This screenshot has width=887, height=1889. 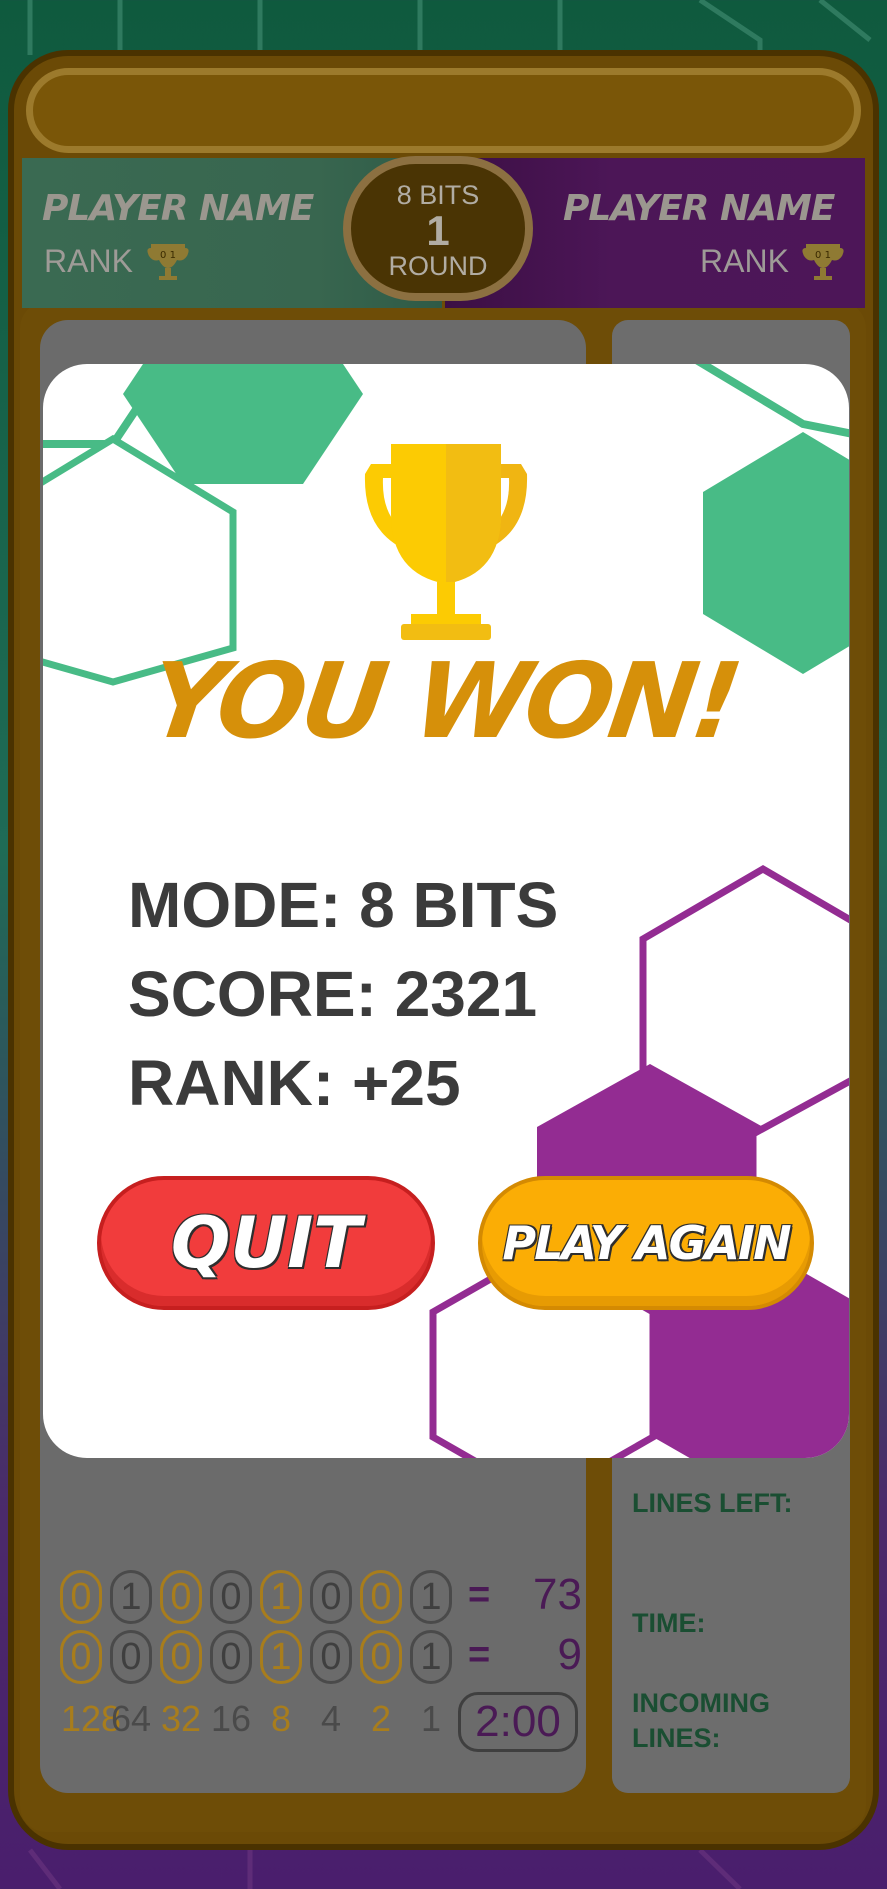 I want to click on incoming-lines-label: INCOMING LINES:, so click(x=701, y=1721).